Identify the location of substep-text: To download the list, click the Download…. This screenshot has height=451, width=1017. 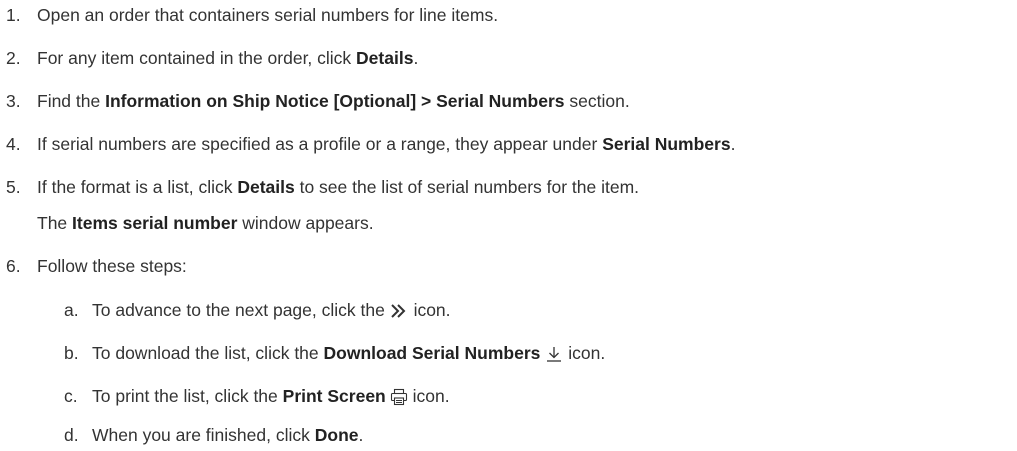
(348, 353).